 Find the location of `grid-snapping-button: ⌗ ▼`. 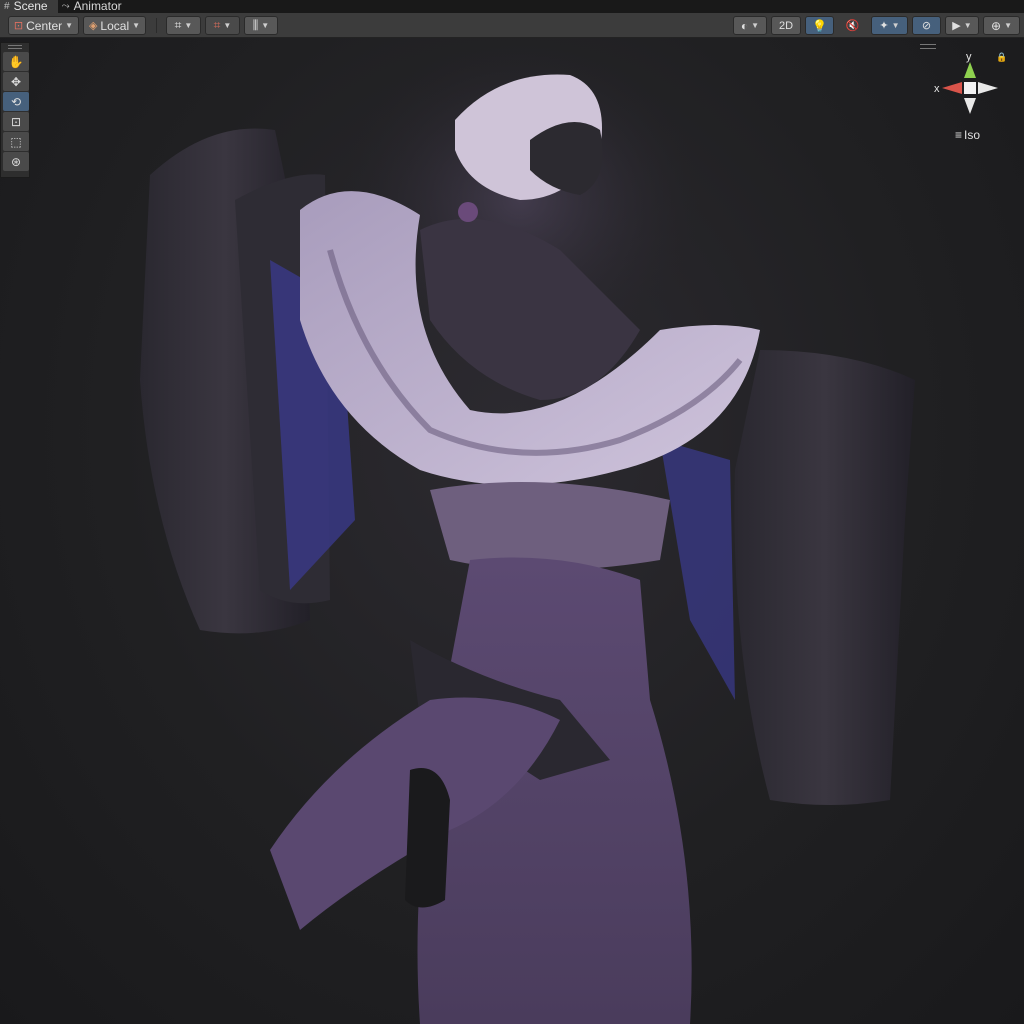

grid-snapping-button: ⌗ ▼ is located at coordinates (183, 25).